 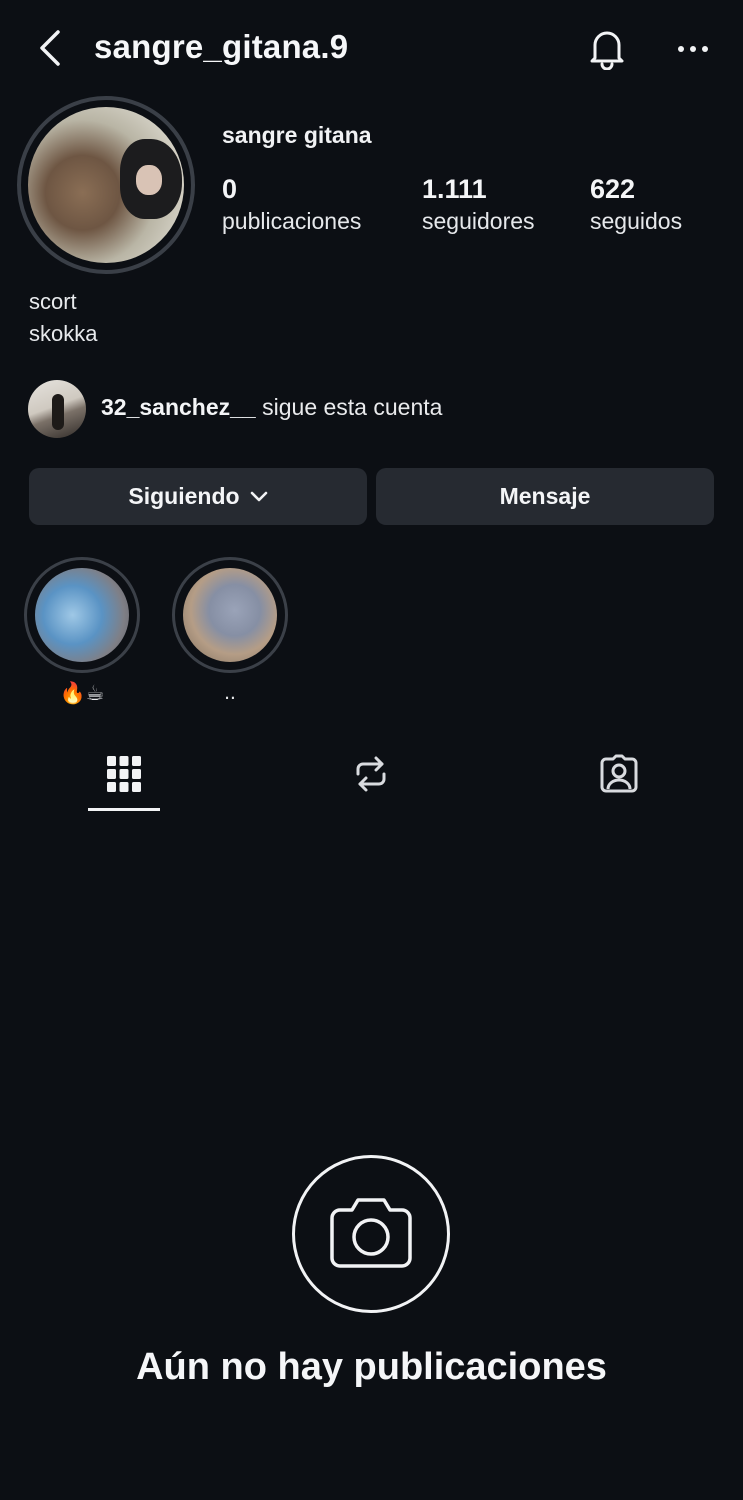 I want to click on notifications-button, so click(x=607, y=50).